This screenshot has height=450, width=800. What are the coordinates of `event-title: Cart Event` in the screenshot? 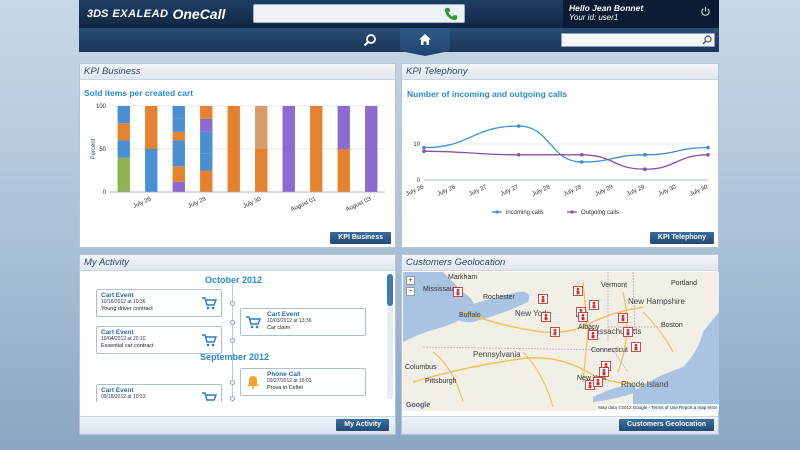 It's located at (117, 390).